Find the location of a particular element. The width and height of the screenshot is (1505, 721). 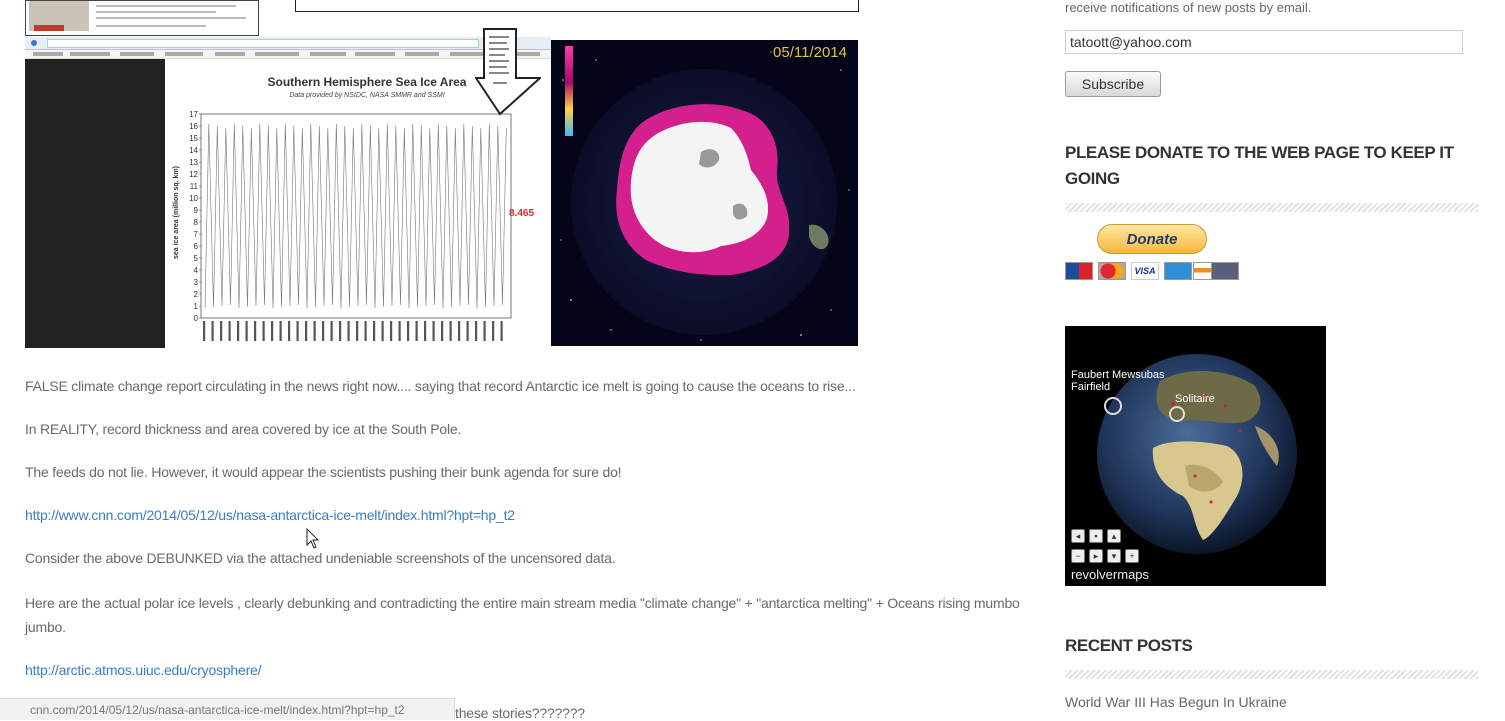

antarctic-ice-globe-image: 05/11/2014 is located at coordinates (704, 193).